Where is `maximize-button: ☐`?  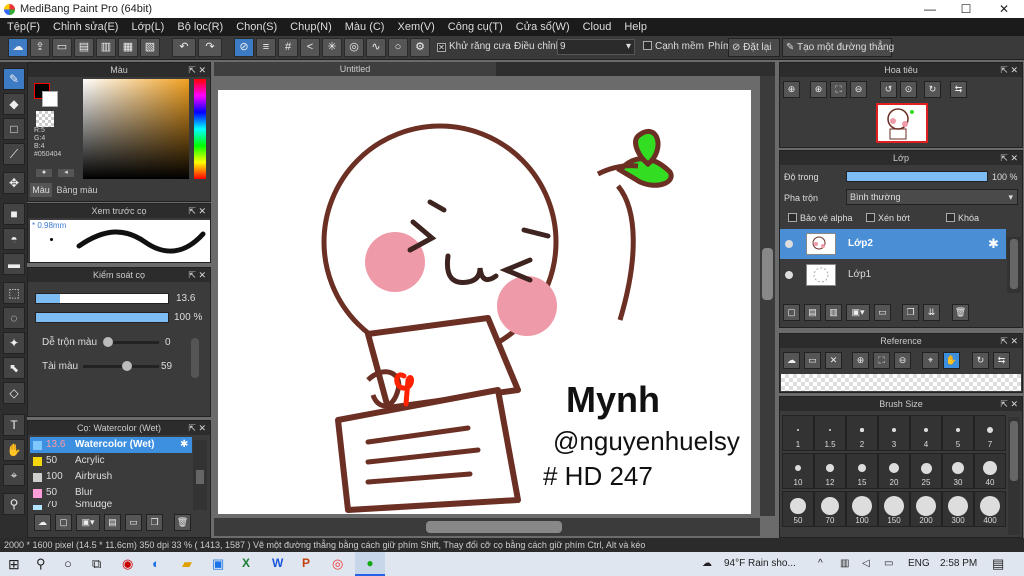 maximize-button: ☐ is located at coordinates (966, 9).